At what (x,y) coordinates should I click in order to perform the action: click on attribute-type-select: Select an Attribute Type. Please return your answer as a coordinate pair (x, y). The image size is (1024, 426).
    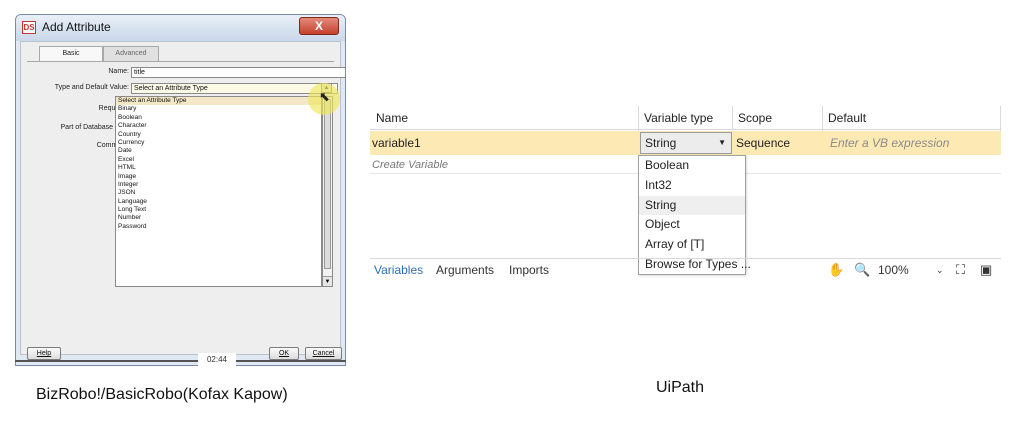
    Looking at the image, I should click on (234, 88).